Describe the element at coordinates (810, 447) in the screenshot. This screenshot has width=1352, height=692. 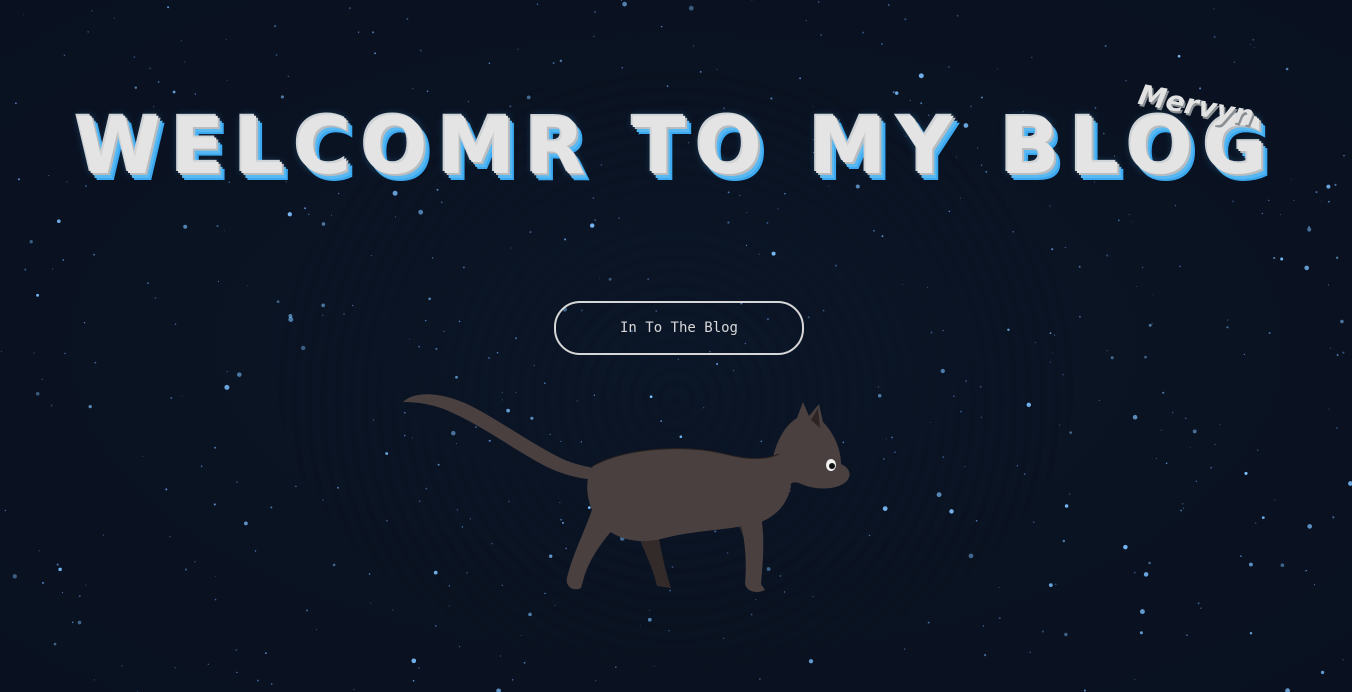
I see `cat-head` at that location.